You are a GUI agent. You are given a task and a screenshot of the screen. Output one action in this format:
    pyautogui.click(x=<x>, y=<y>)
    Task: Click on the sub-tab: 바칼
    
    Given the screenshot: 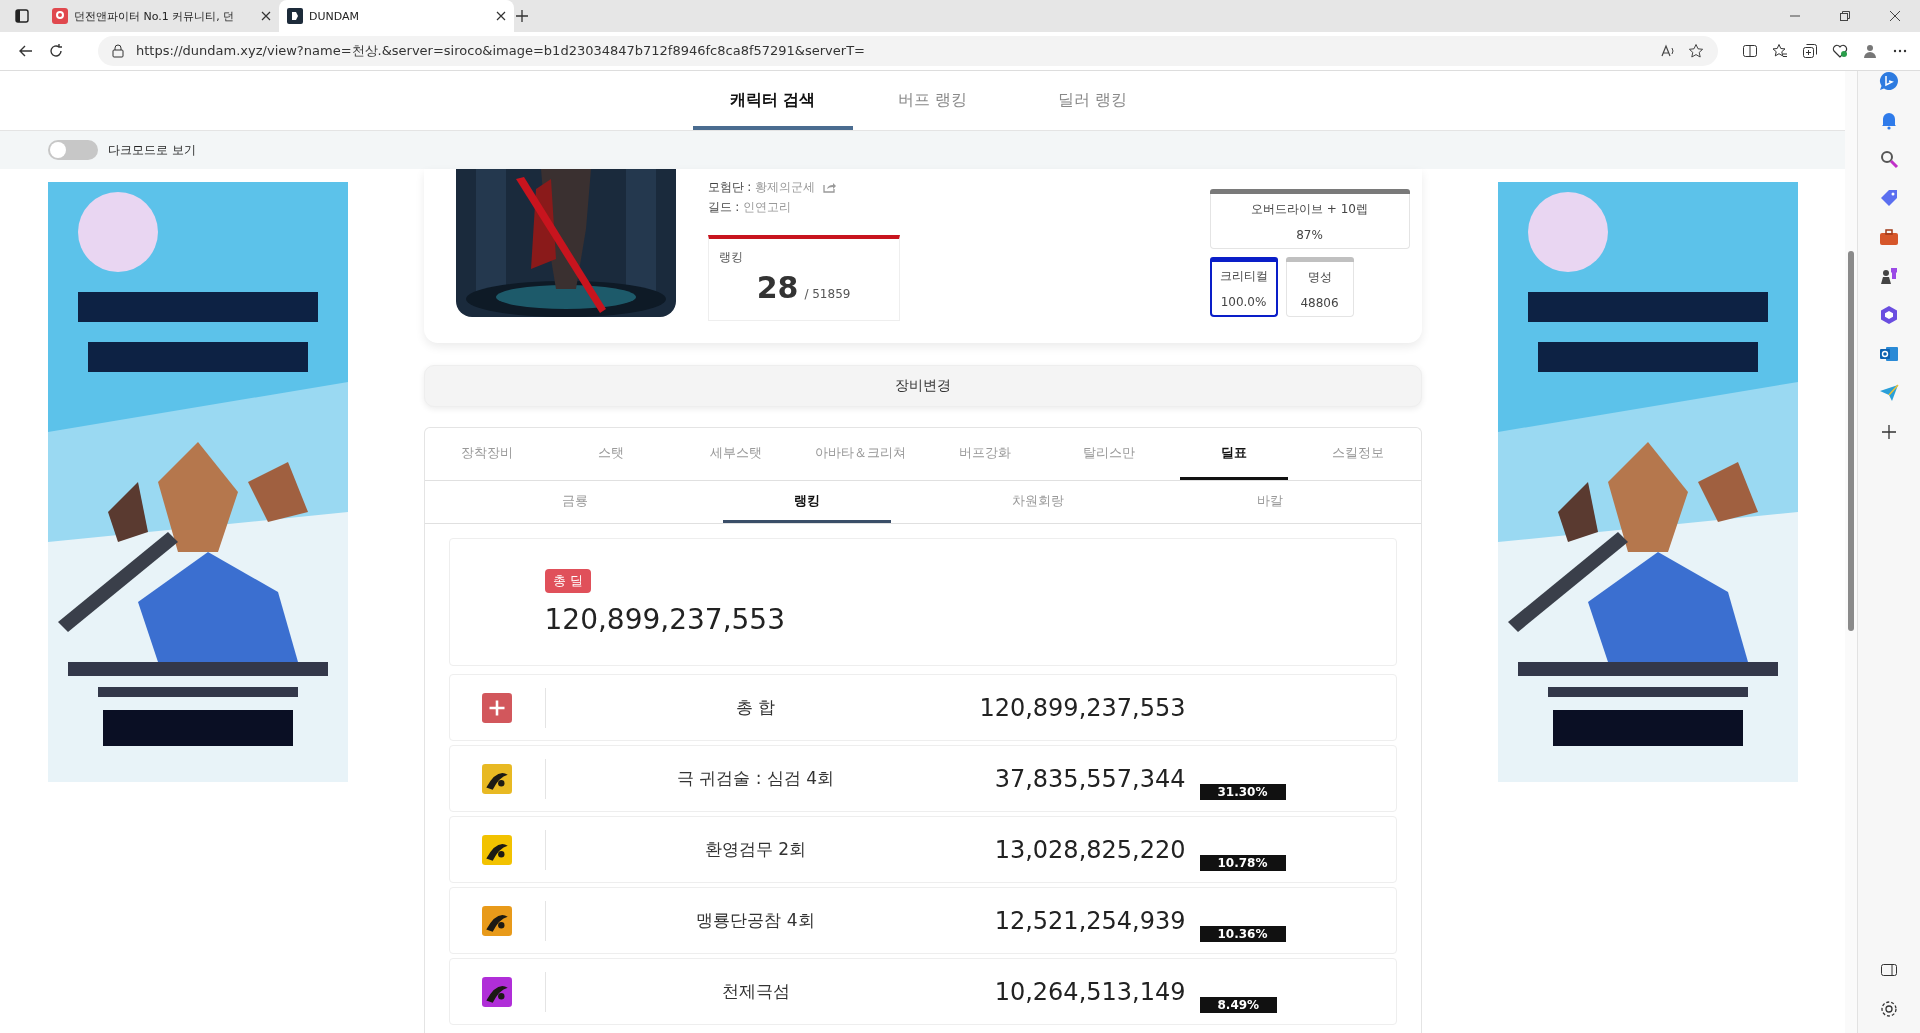 What is the action you would take?
    pyautogui.click(x=1270, y=502)
    